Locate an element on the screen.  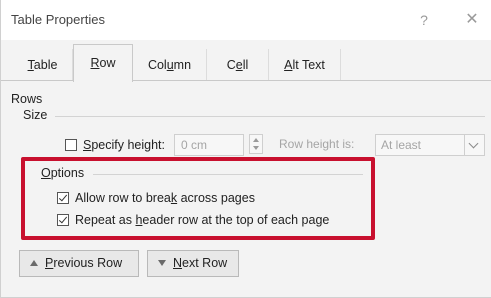
close-button: ✕ is located at coordinates (472, 20).